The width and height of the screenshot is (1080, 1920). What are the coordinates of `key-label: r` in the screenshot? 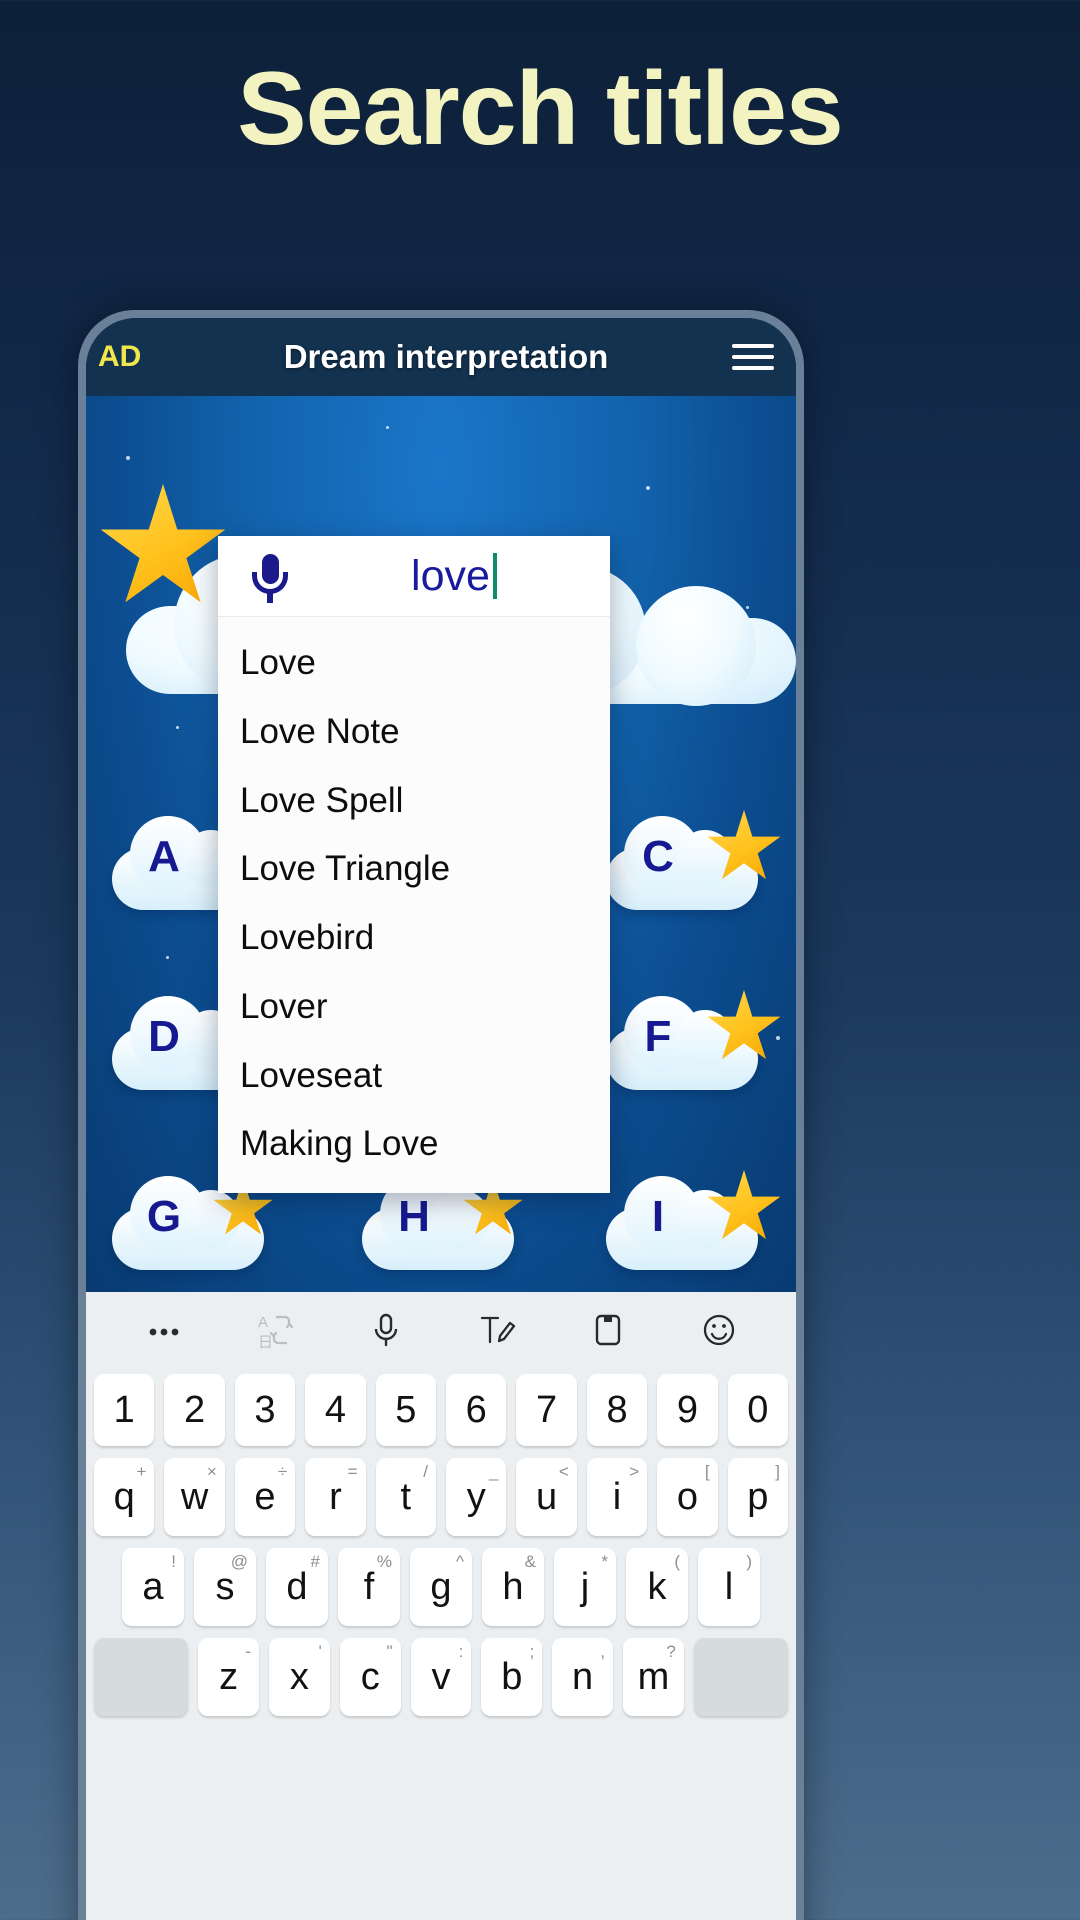 It's located at (335, 1496).